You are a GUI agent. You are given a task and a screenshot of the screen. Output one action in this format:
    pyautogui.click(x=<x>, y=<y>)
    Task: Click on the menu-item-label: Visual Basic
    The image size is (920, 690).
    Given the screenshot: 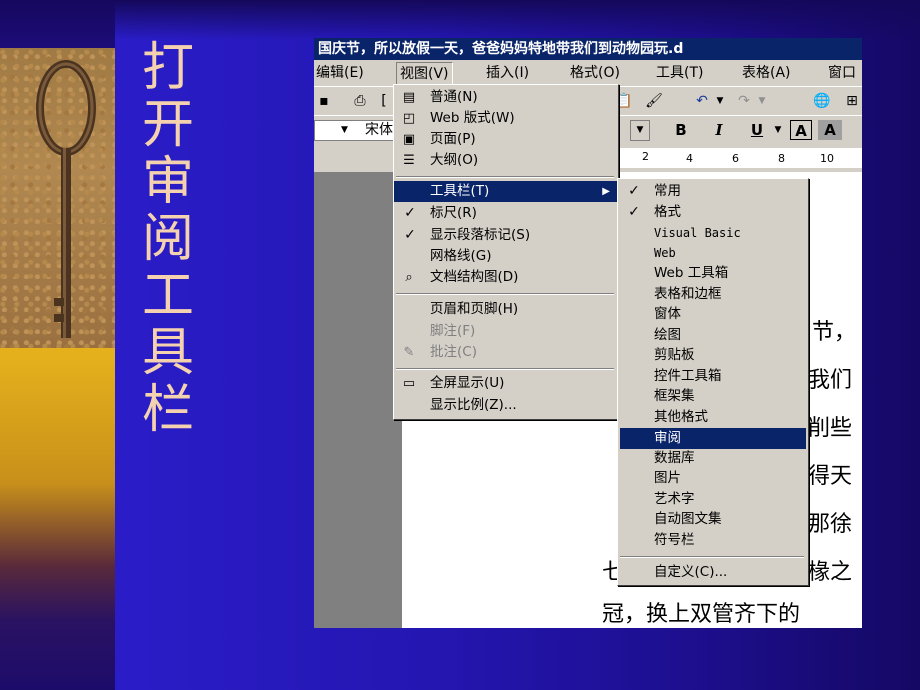 What is the action you would take?
    pyautogui.click(x=697, y=233)
    